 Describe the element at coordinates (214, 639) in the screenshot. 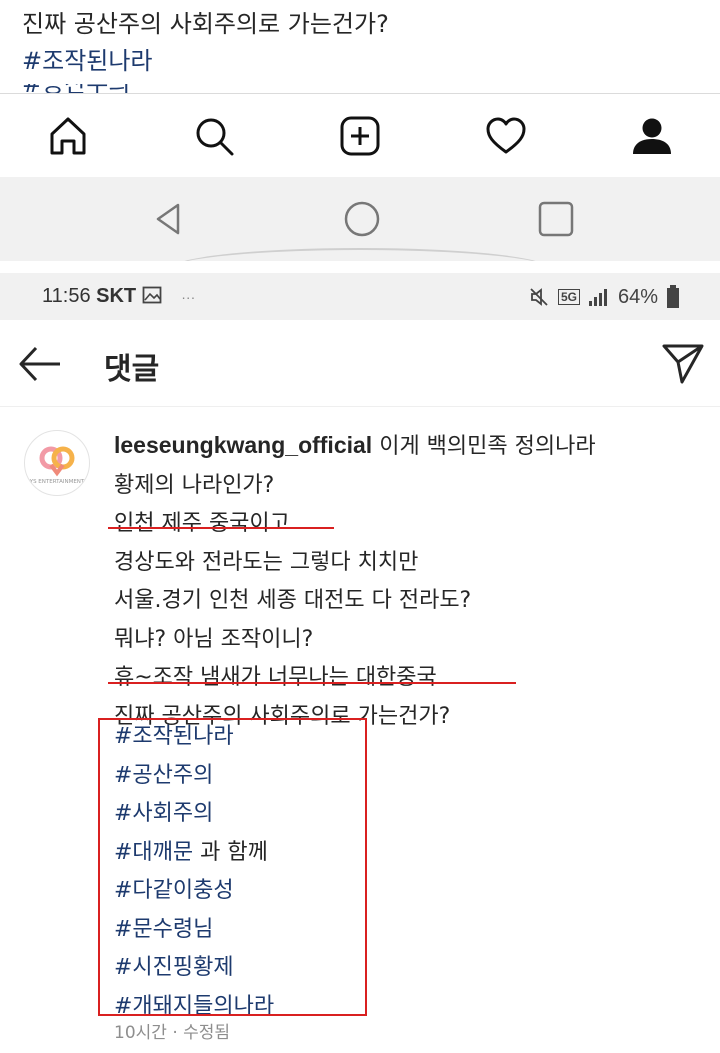

I see `comment-line: 뭐냐? 아님 조작이니?` at that location.